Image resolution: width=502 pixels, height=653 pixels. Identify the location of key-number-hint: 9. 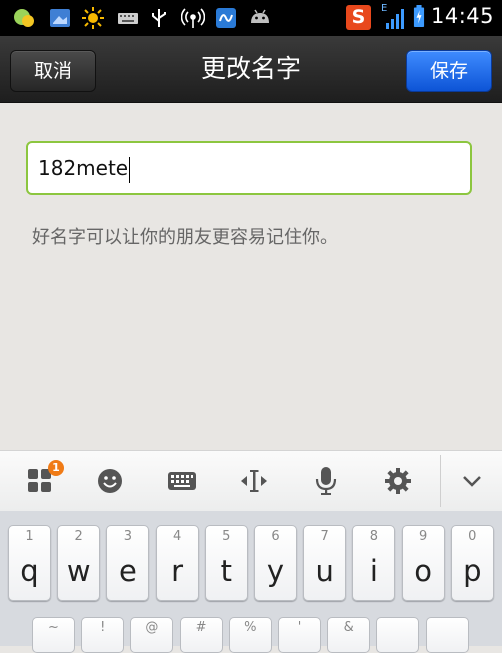
(423, 536).